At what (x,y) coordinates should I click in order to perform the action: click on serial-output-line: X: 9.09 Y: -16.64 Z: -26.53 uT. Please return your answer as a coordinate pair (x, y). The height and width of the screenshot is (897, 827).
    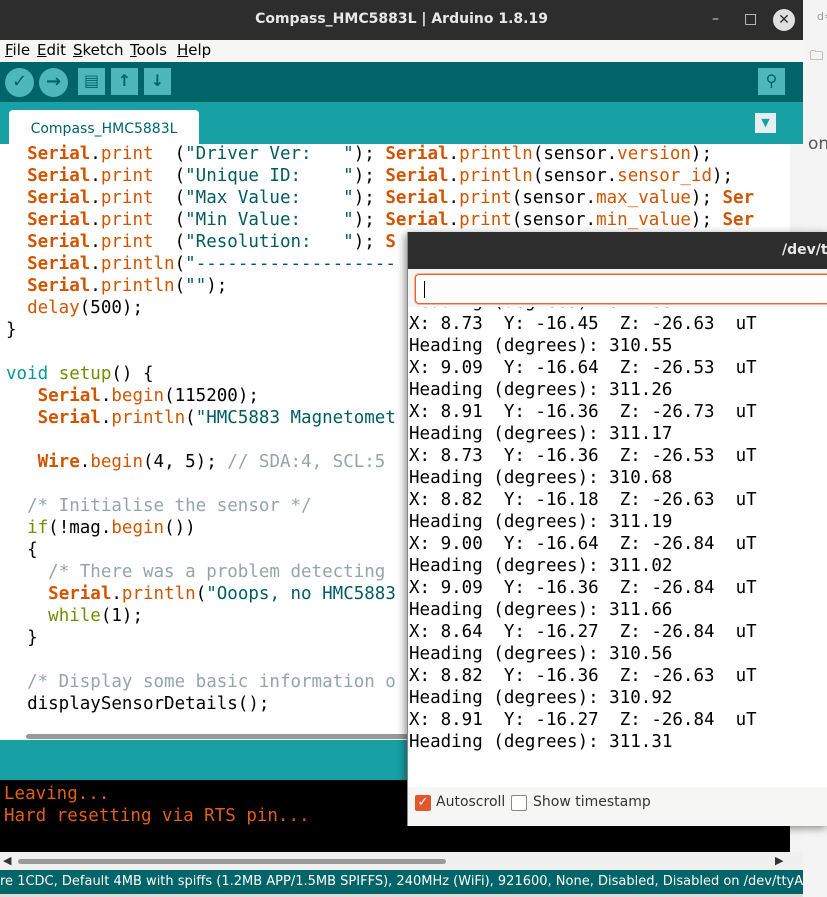
    Looking at the image, I should click on (583, 368).